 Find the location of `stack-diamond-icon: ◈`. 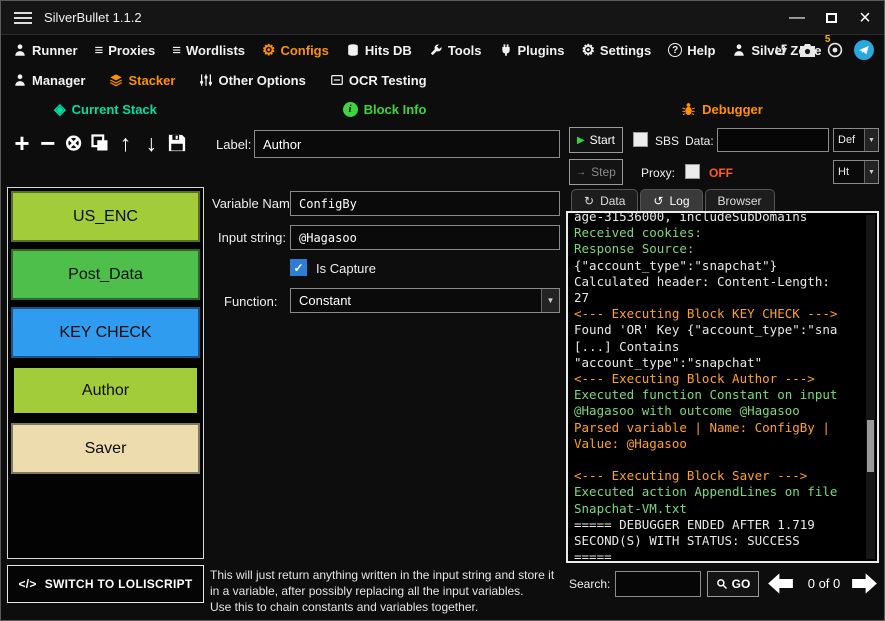

stack-diamond-icon: ◈ is located at coordinates (60, 109).